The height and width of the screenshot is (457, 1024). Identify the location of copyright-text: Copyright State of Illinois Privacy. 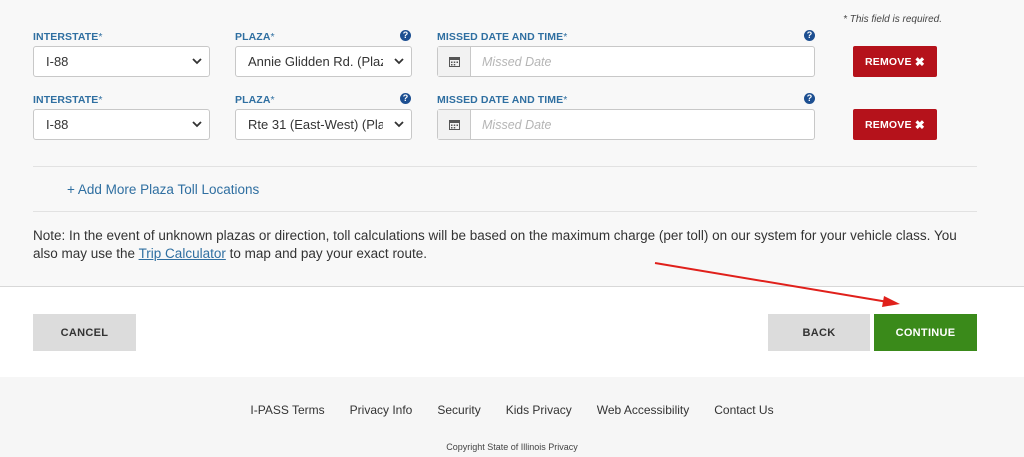
(512, 447).